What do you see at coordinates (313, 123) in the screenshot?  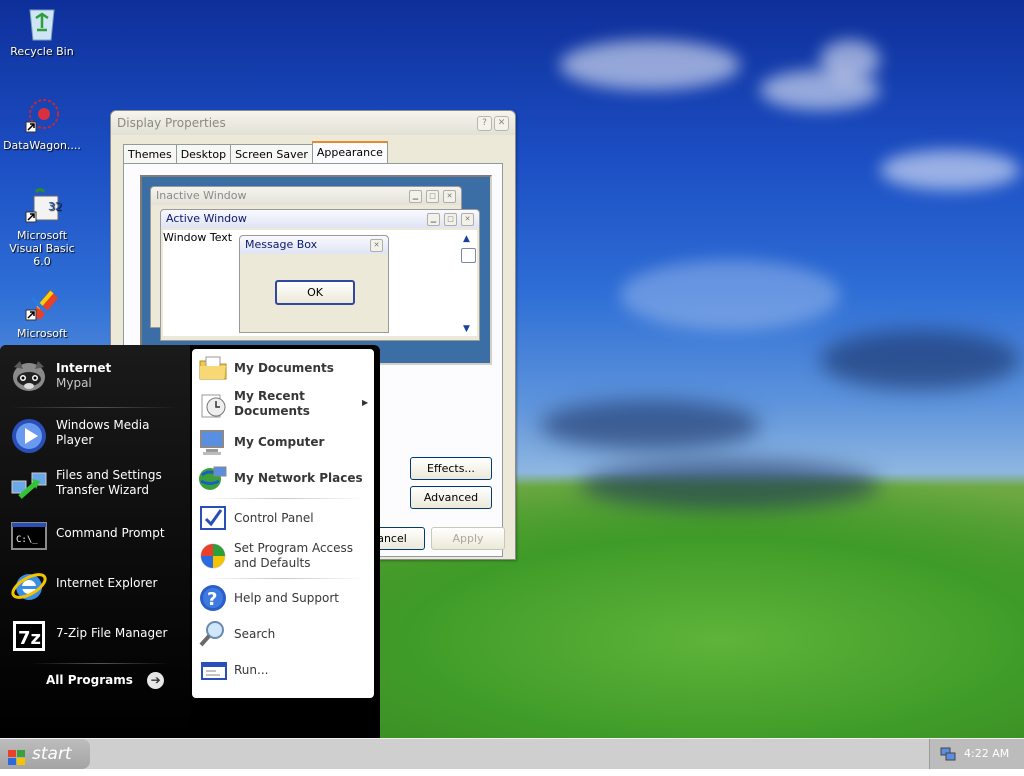 I see `window-titlebar: Display Properties ? ✕` at bounding box center [313, 123].